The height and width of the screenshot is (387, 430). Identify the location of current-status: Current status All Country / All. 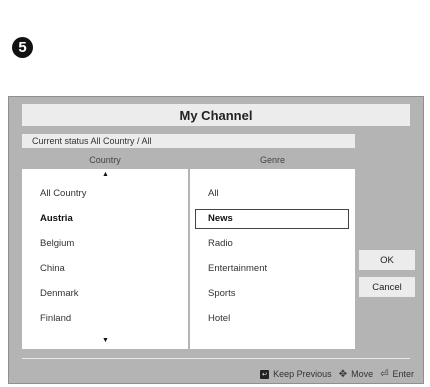
(188, 141).